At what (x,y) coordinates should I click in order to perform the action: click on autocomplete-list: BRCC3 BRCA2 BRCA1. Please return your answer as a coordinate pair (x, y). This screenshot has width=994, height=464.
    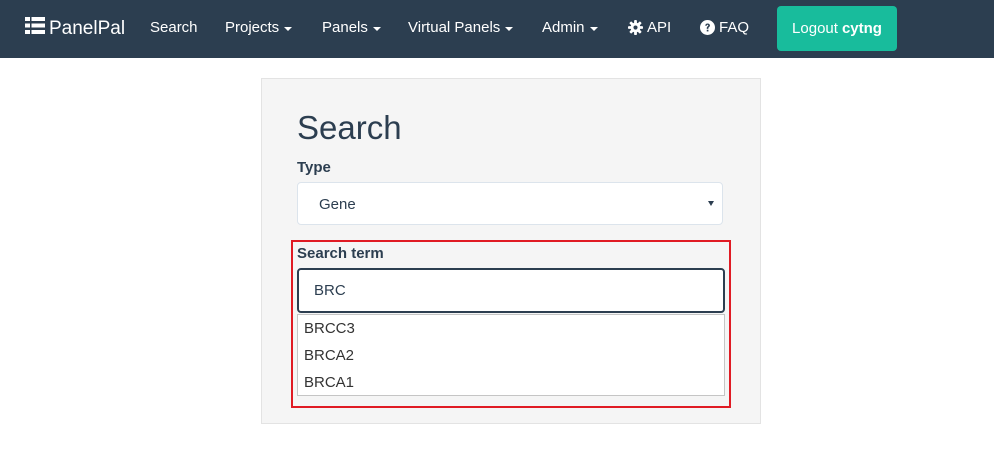
    Looking at the image, I should click on (511, 355).